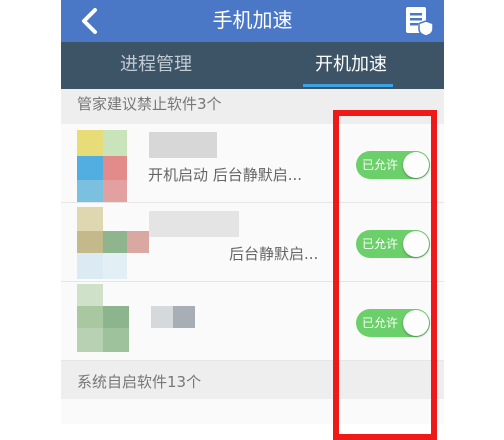 The height and width of the screenshot is (440, 504). Describe the element at coordinates (419, 21) in the screenshot. I see `clipboard-shield-icon` at that location.